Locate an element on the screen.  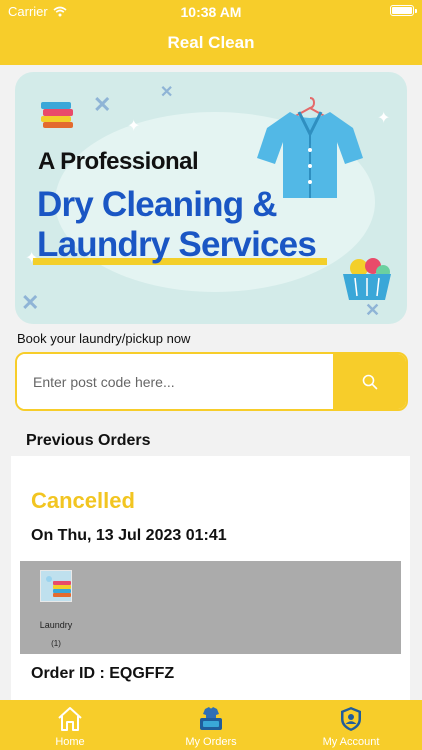
bottom-tab-bar: Home My Orders My Account is located at coordinates (211, 725).